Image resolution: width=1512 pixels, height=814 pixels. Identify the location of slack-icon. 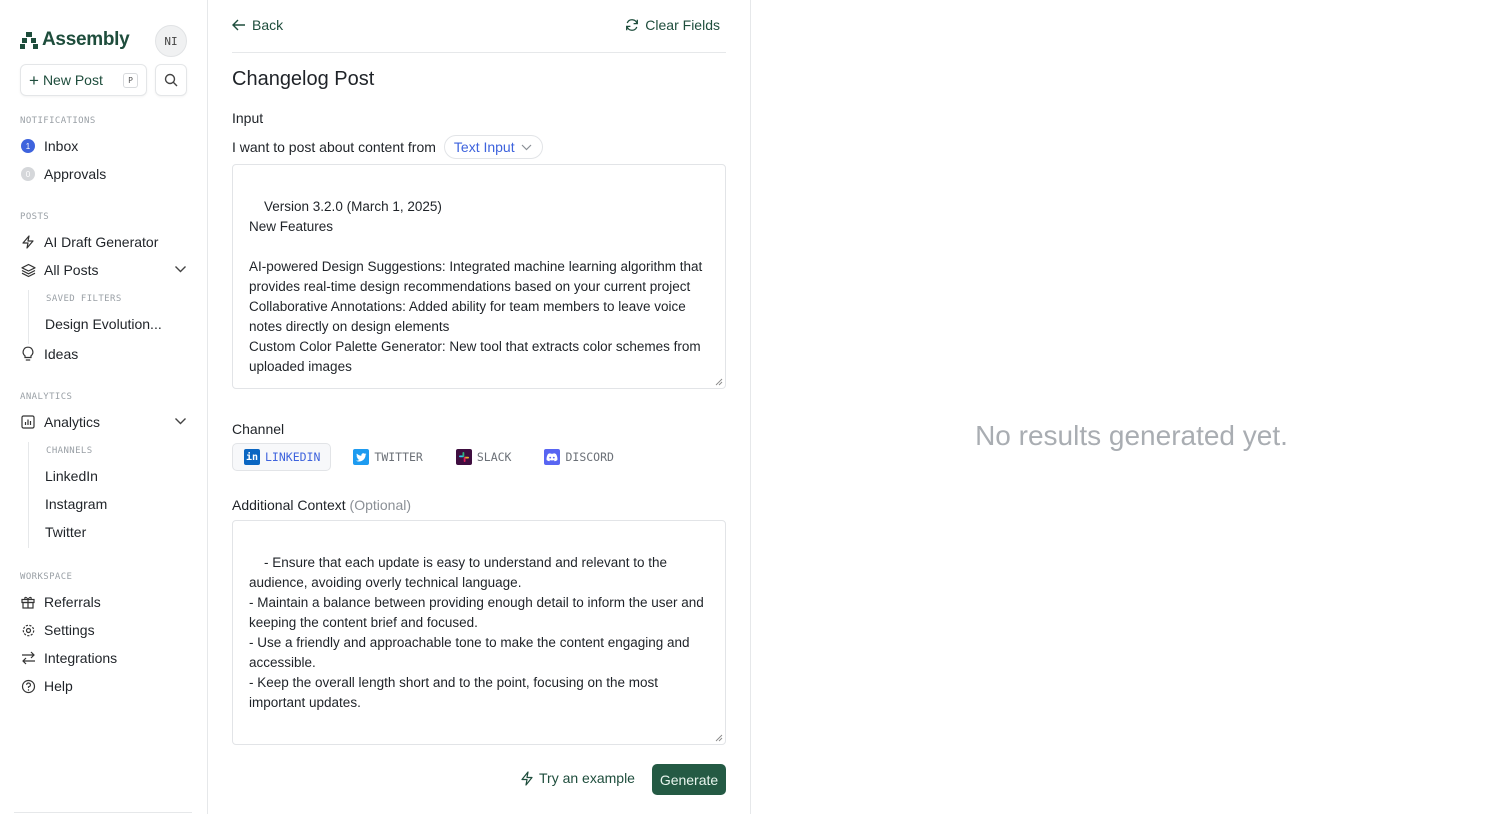
(463, 457).